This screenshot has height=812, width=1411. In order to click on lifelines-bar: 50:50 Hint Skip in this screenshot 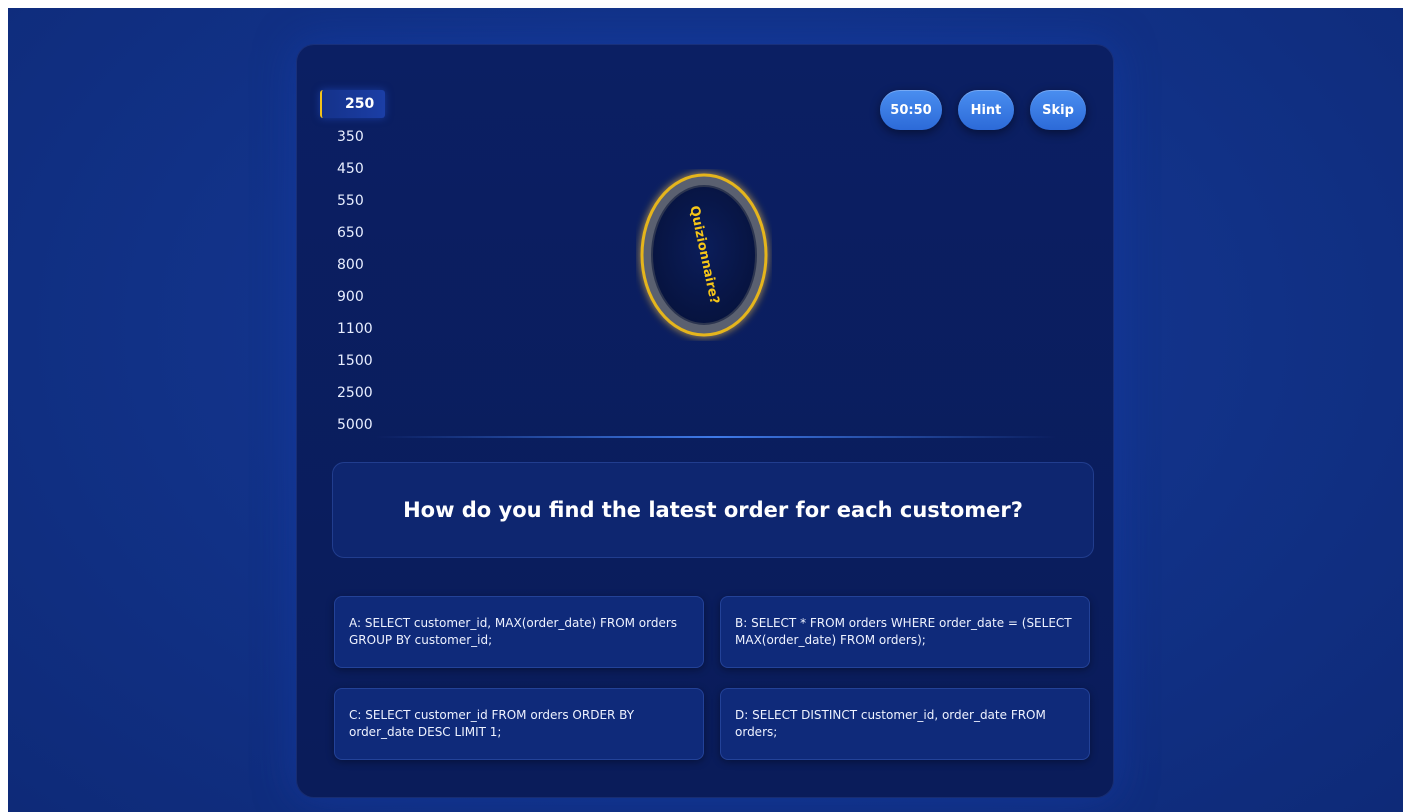, I will do `click(983, 110)`.